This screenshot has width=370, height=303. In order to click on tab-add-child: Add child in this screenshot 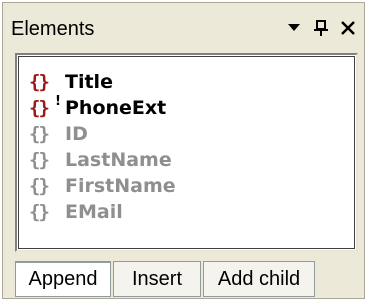, I will do `click(259, 279)`.